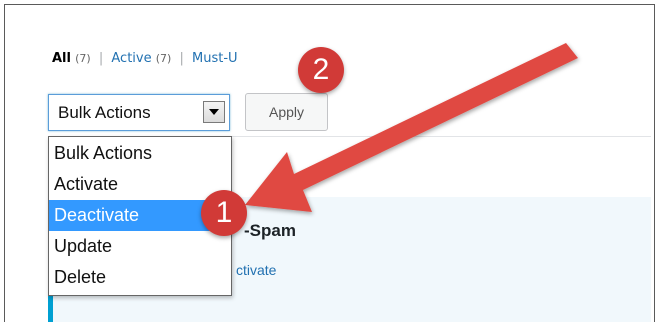 The image size is (658, 322). I want to click on annotation-badge-2: 2, so click(321, 70).